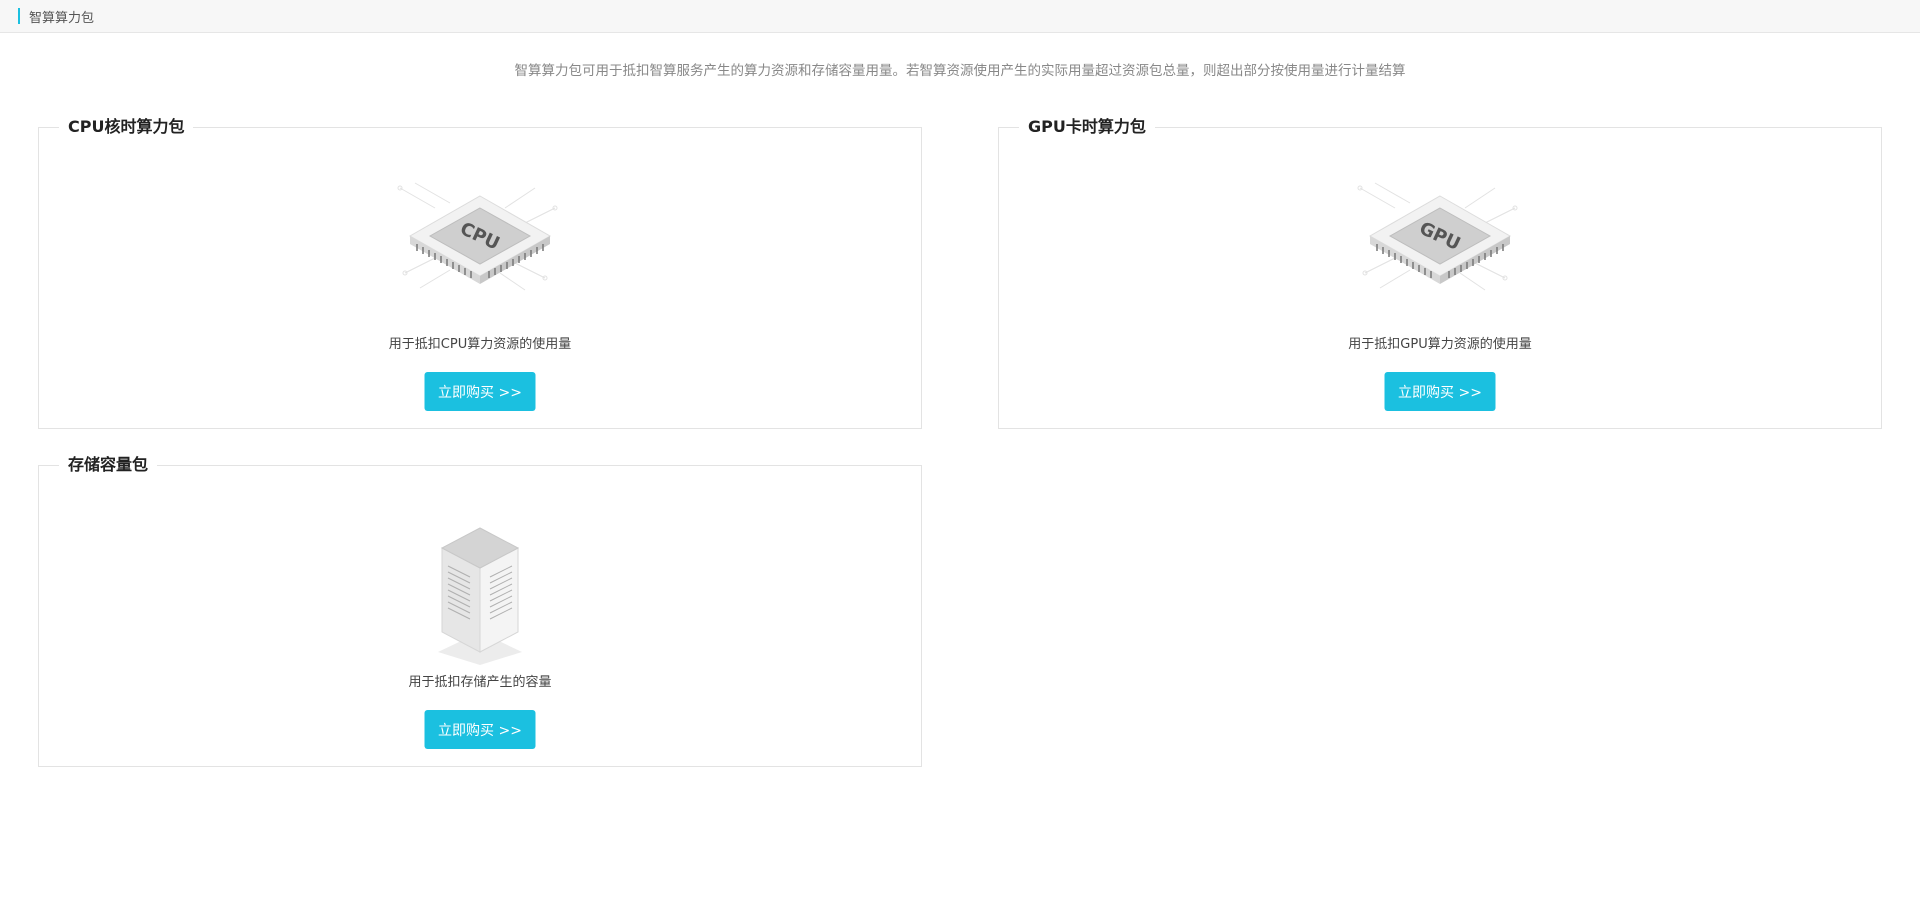 This screenshot has width=1920, height=922. I want to click on cpu-chip-icon: CPU, so click(477, 236).